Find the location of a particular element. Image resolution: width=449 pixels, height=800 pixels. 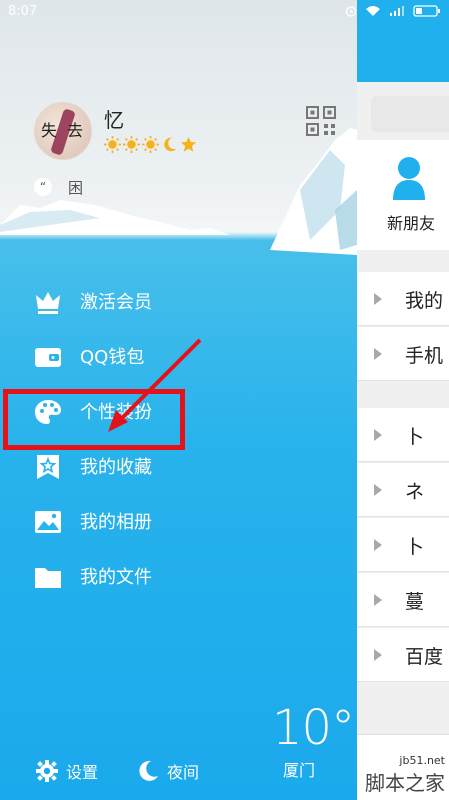

group-row: 百度 is located at coordinates (403, 655).